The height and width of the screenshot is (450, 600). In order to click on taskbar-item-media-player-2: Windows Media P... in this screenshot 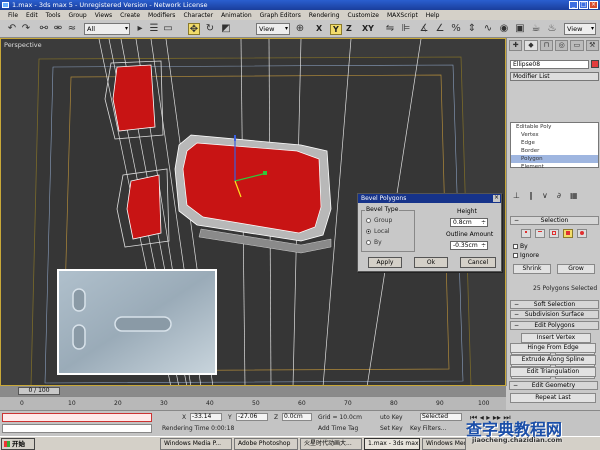, I will do `click(444, 444)`.